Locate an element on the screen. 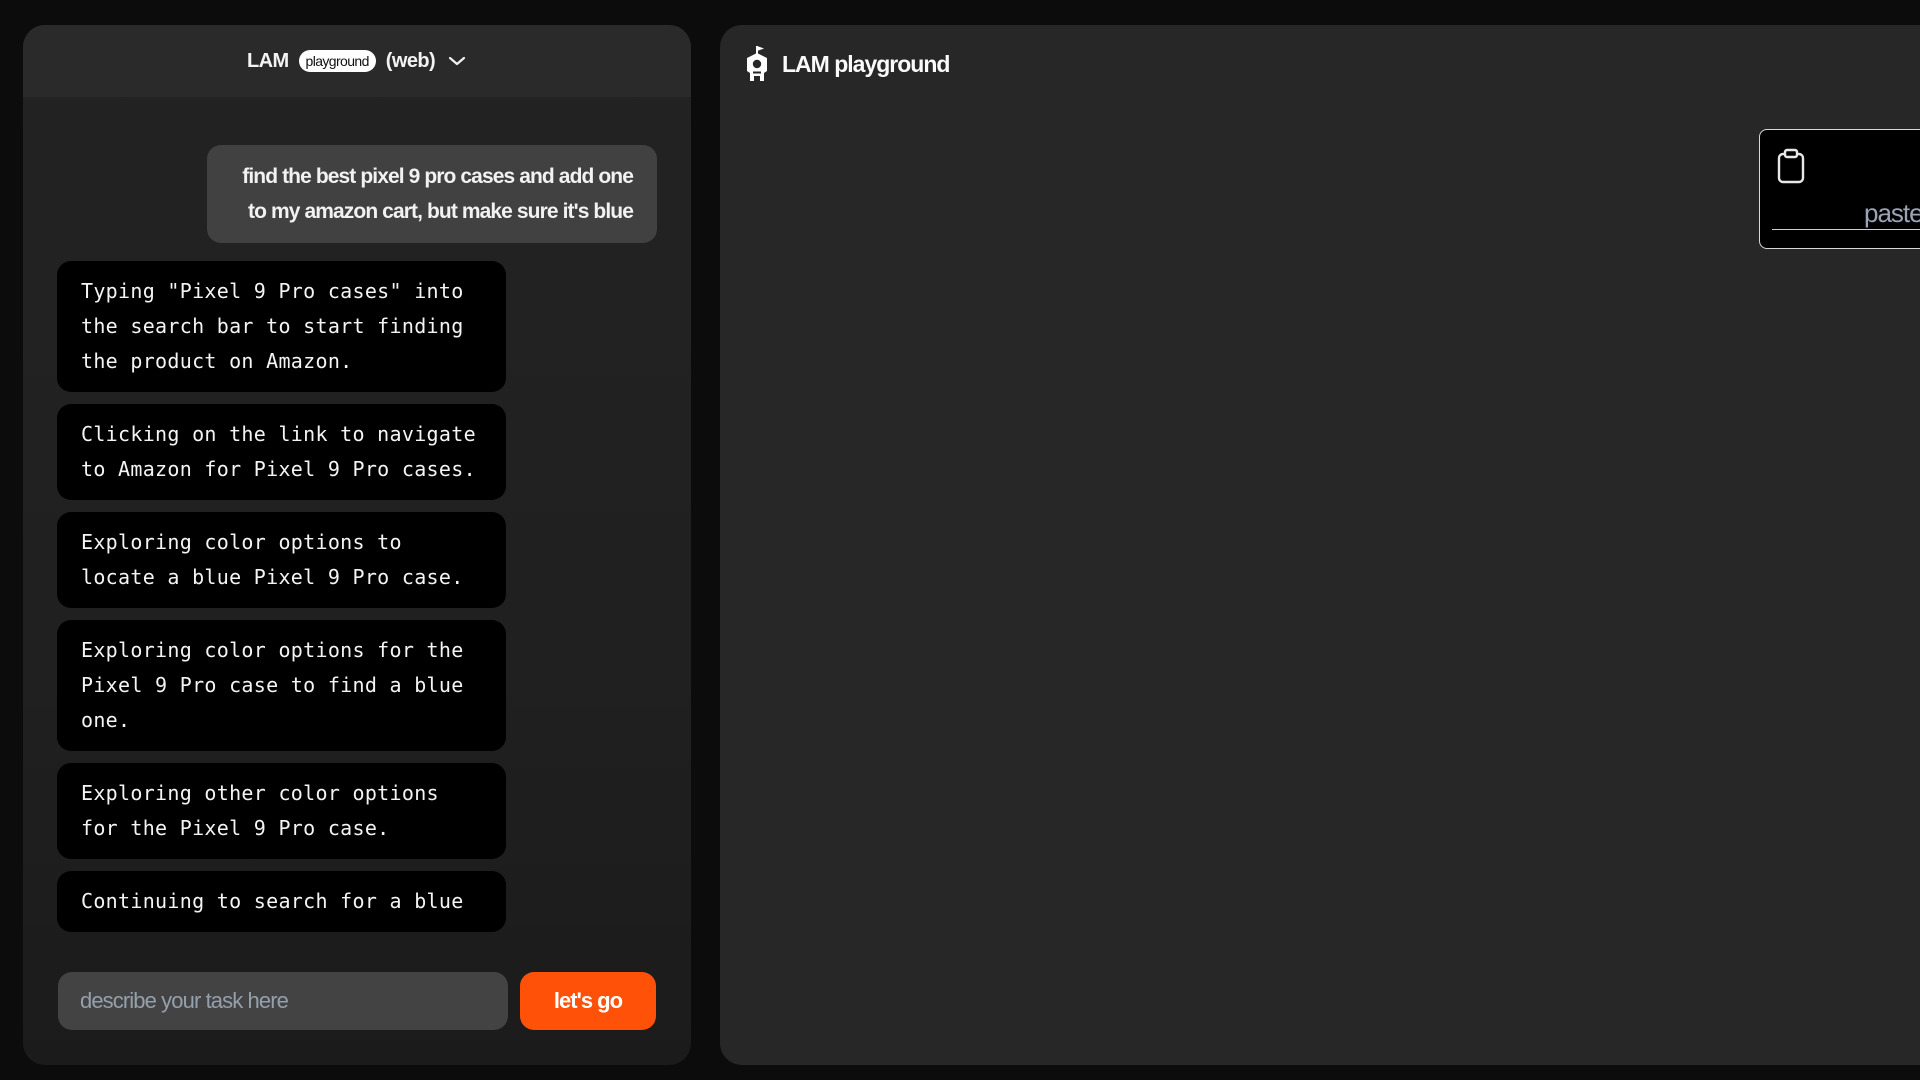  brand-name: LAM is located at coordinates (267, 60).